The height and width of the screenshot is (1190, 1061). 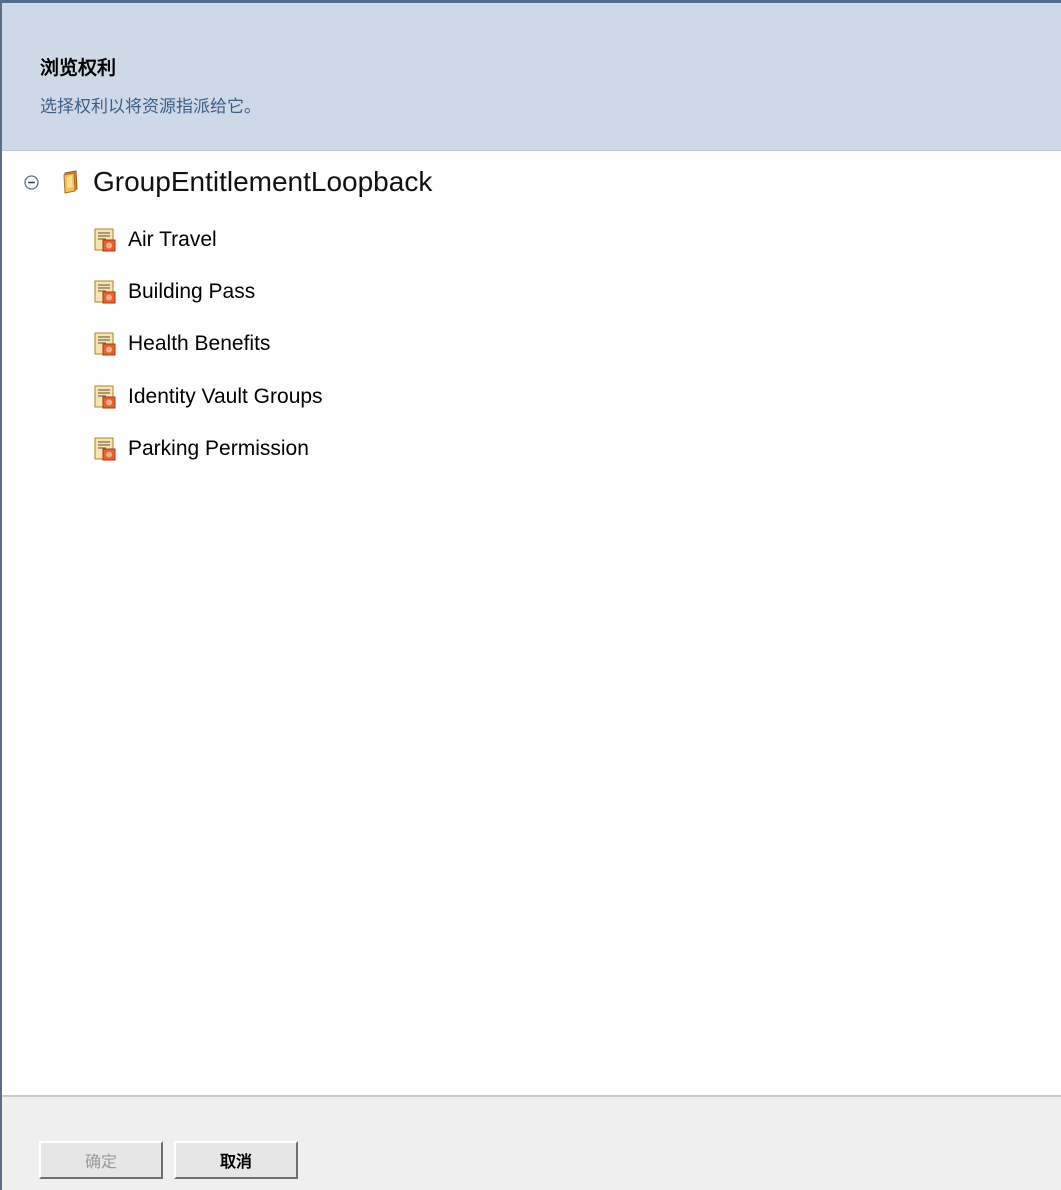 I want to click on driver-folder-icon, so click(x=71, y=182).